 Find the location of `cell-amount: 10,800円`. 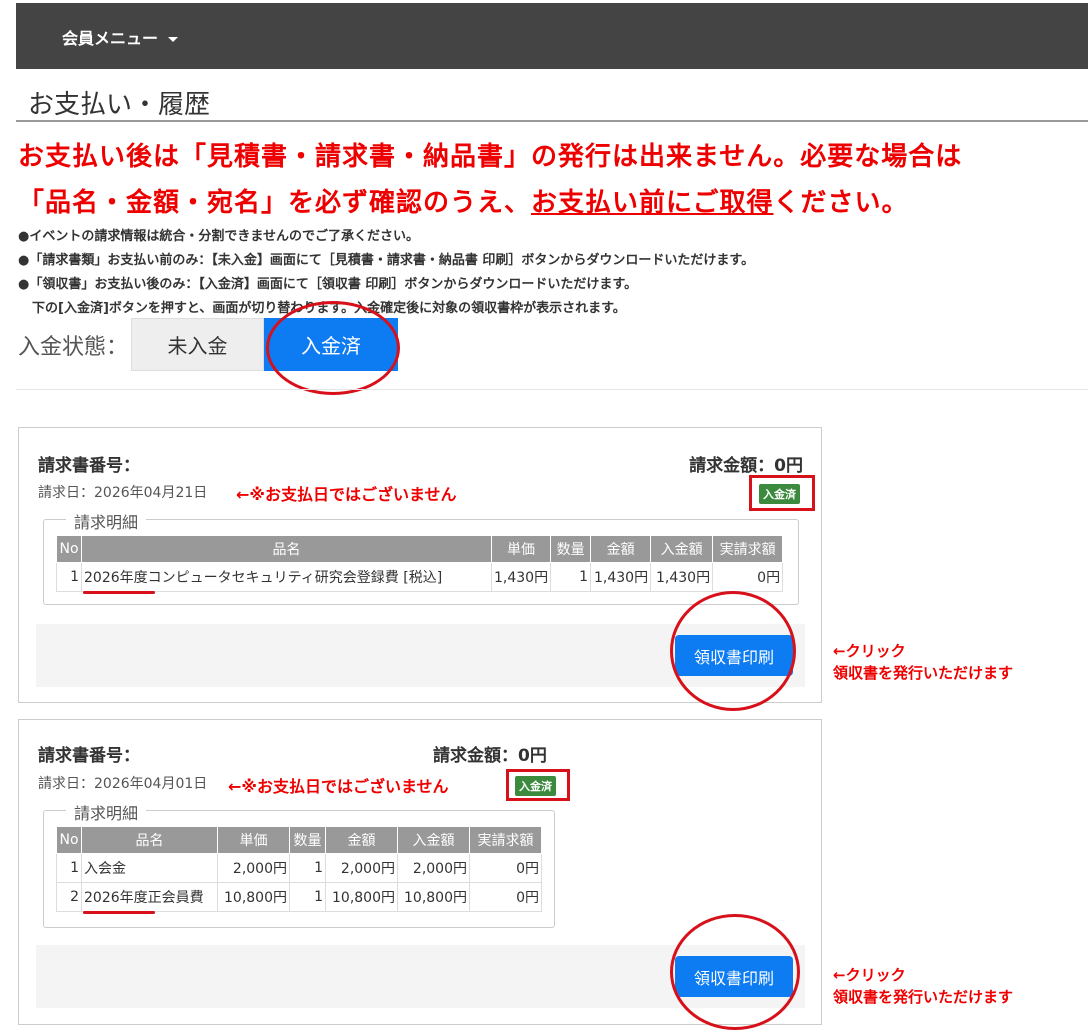

cell-amount: 10,800円 is located at coordinates (361, 897).